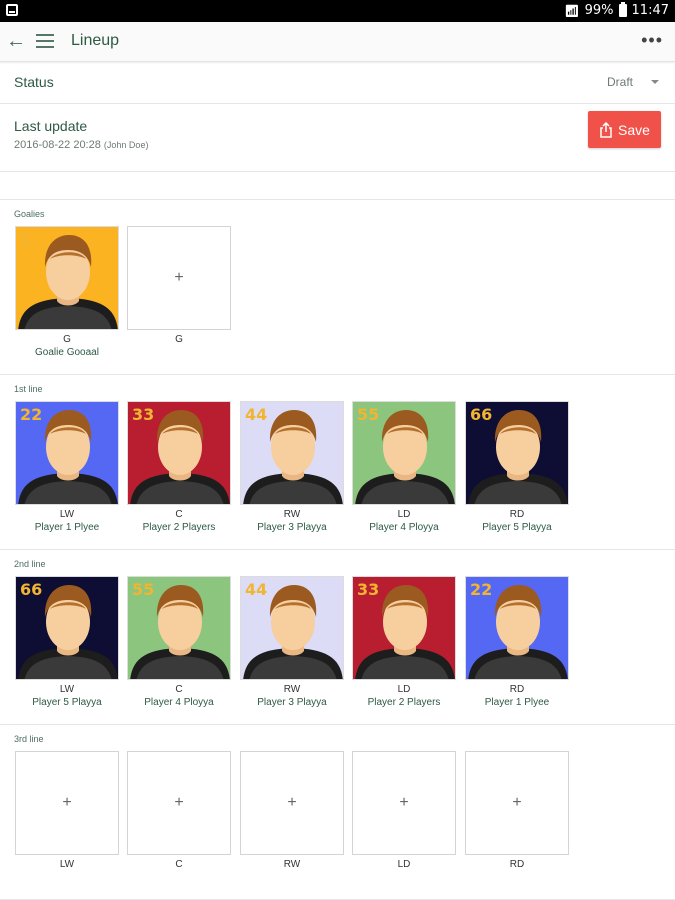 This screenshot has width=675, height=900. I want to click on last-update-value: 2016-08-22 20:28 (John Doe), so click(81, 145).